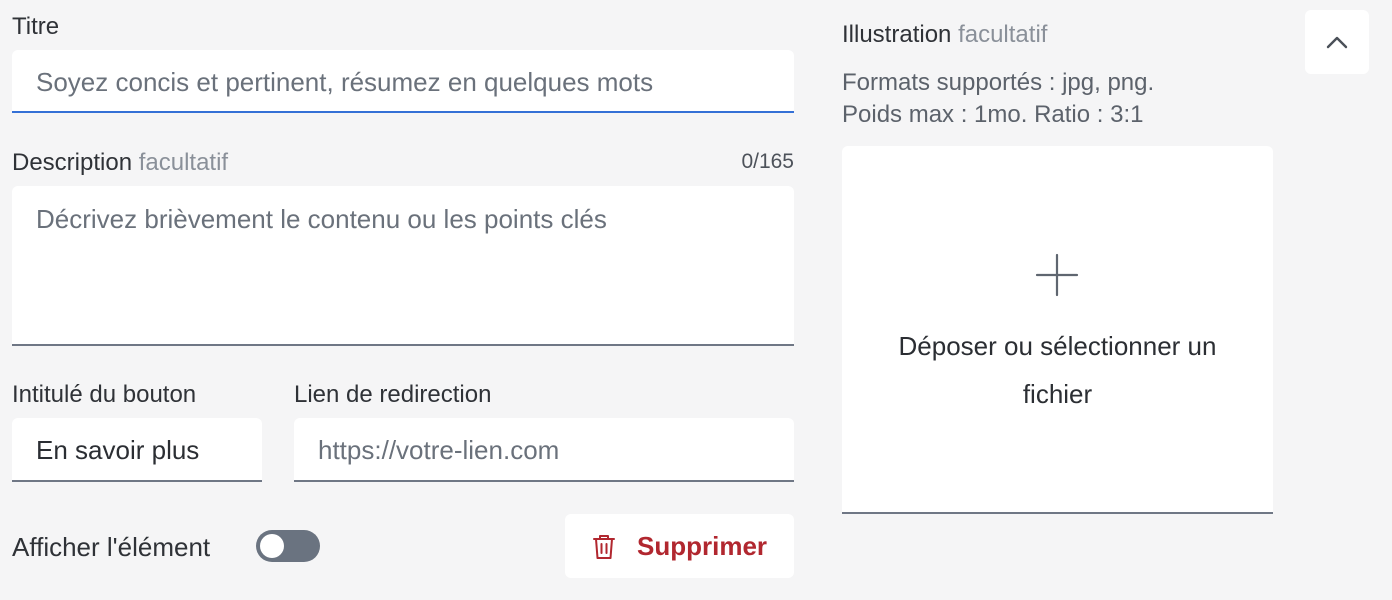 The image size is (1392, 600). I want to click on link-label: Lien de redirection, so click(393, 394).